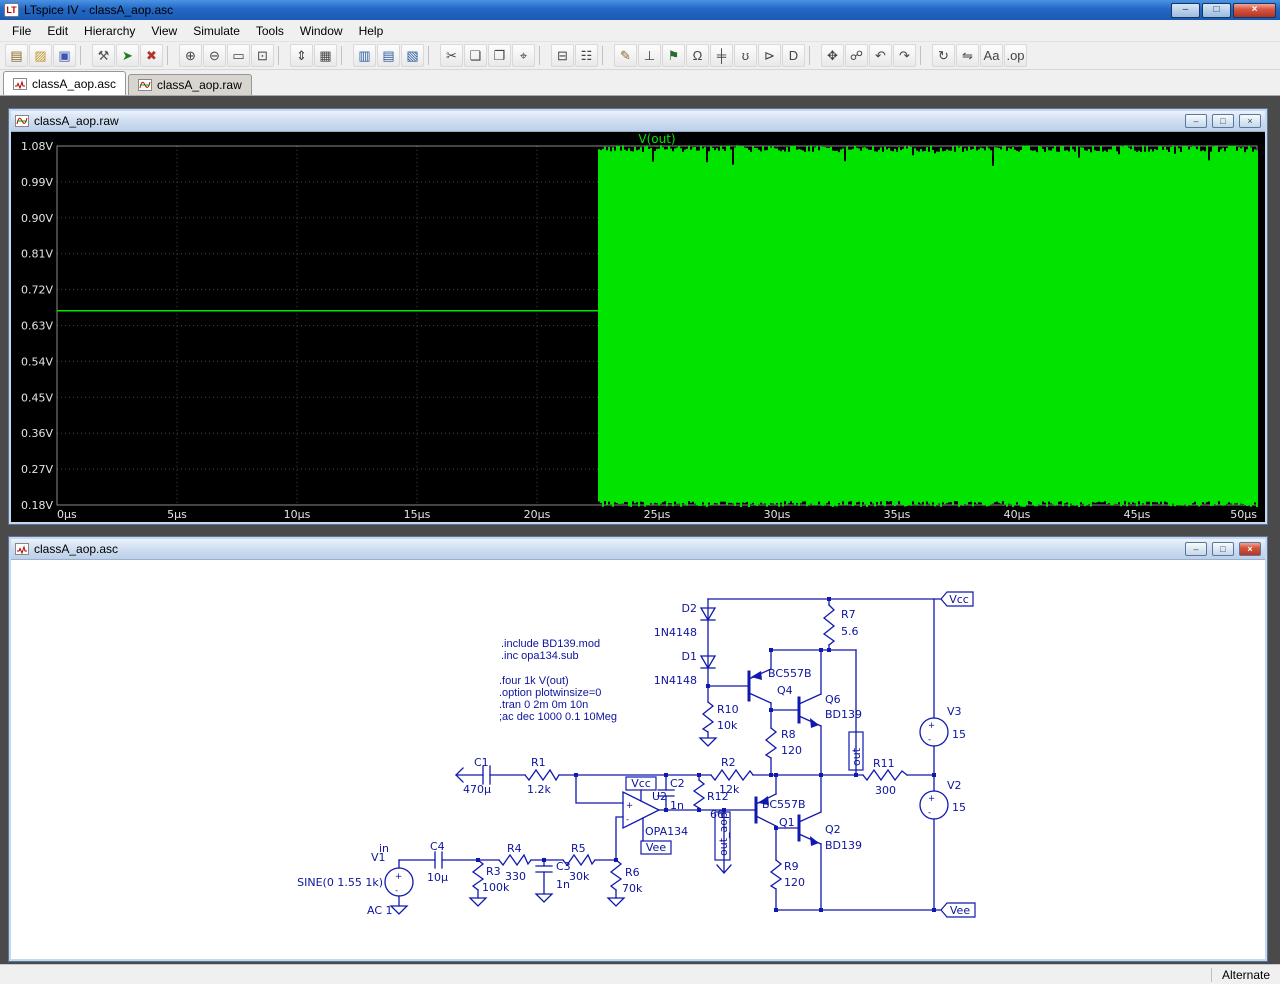 Image resolution: width=1280 pixels, height=984 pixels. Describe the element at coordinates (638, 121) in the screenshot. I see `waveform-window-titlebar: classA_aop.raw – □ ×` at that location.